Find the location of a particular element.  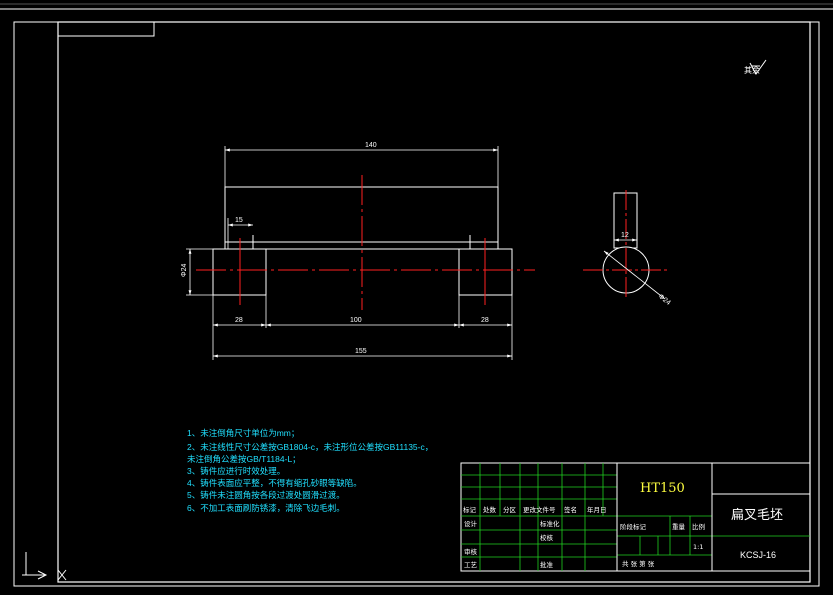

dim-140: 140 is located at coordinates (371, 145).